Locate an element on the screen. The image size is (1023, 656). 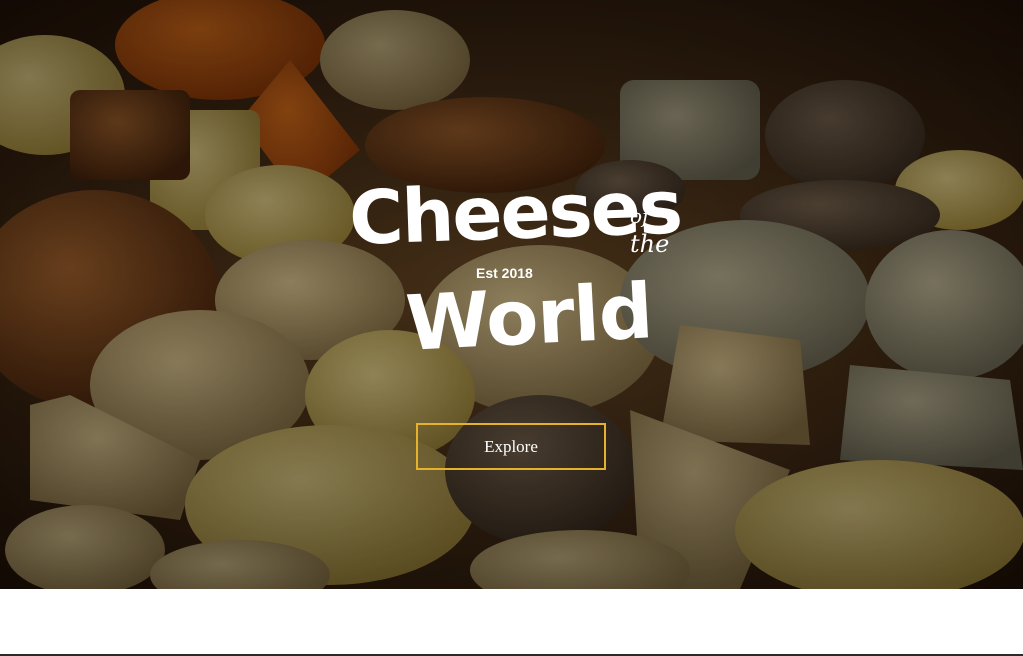
cheeses-of-the-world-logo: Cheeses of the Est 2018 World is located at coordinates (511, 267).